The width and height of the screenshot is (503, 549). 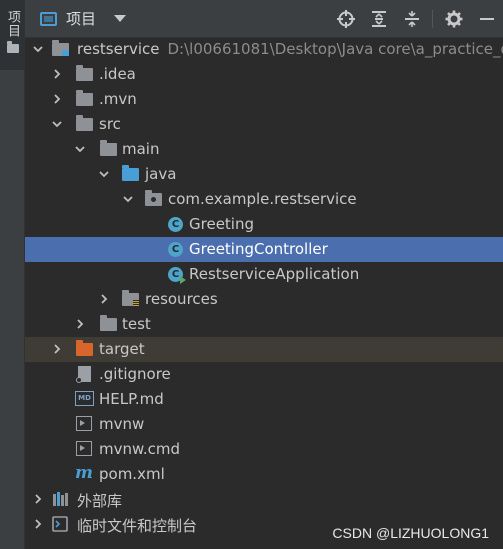 What do you see at coordinates (84, 399) in the screenshot?
I see `markdown-file-icon: MD` at bounding box center [84, 399].